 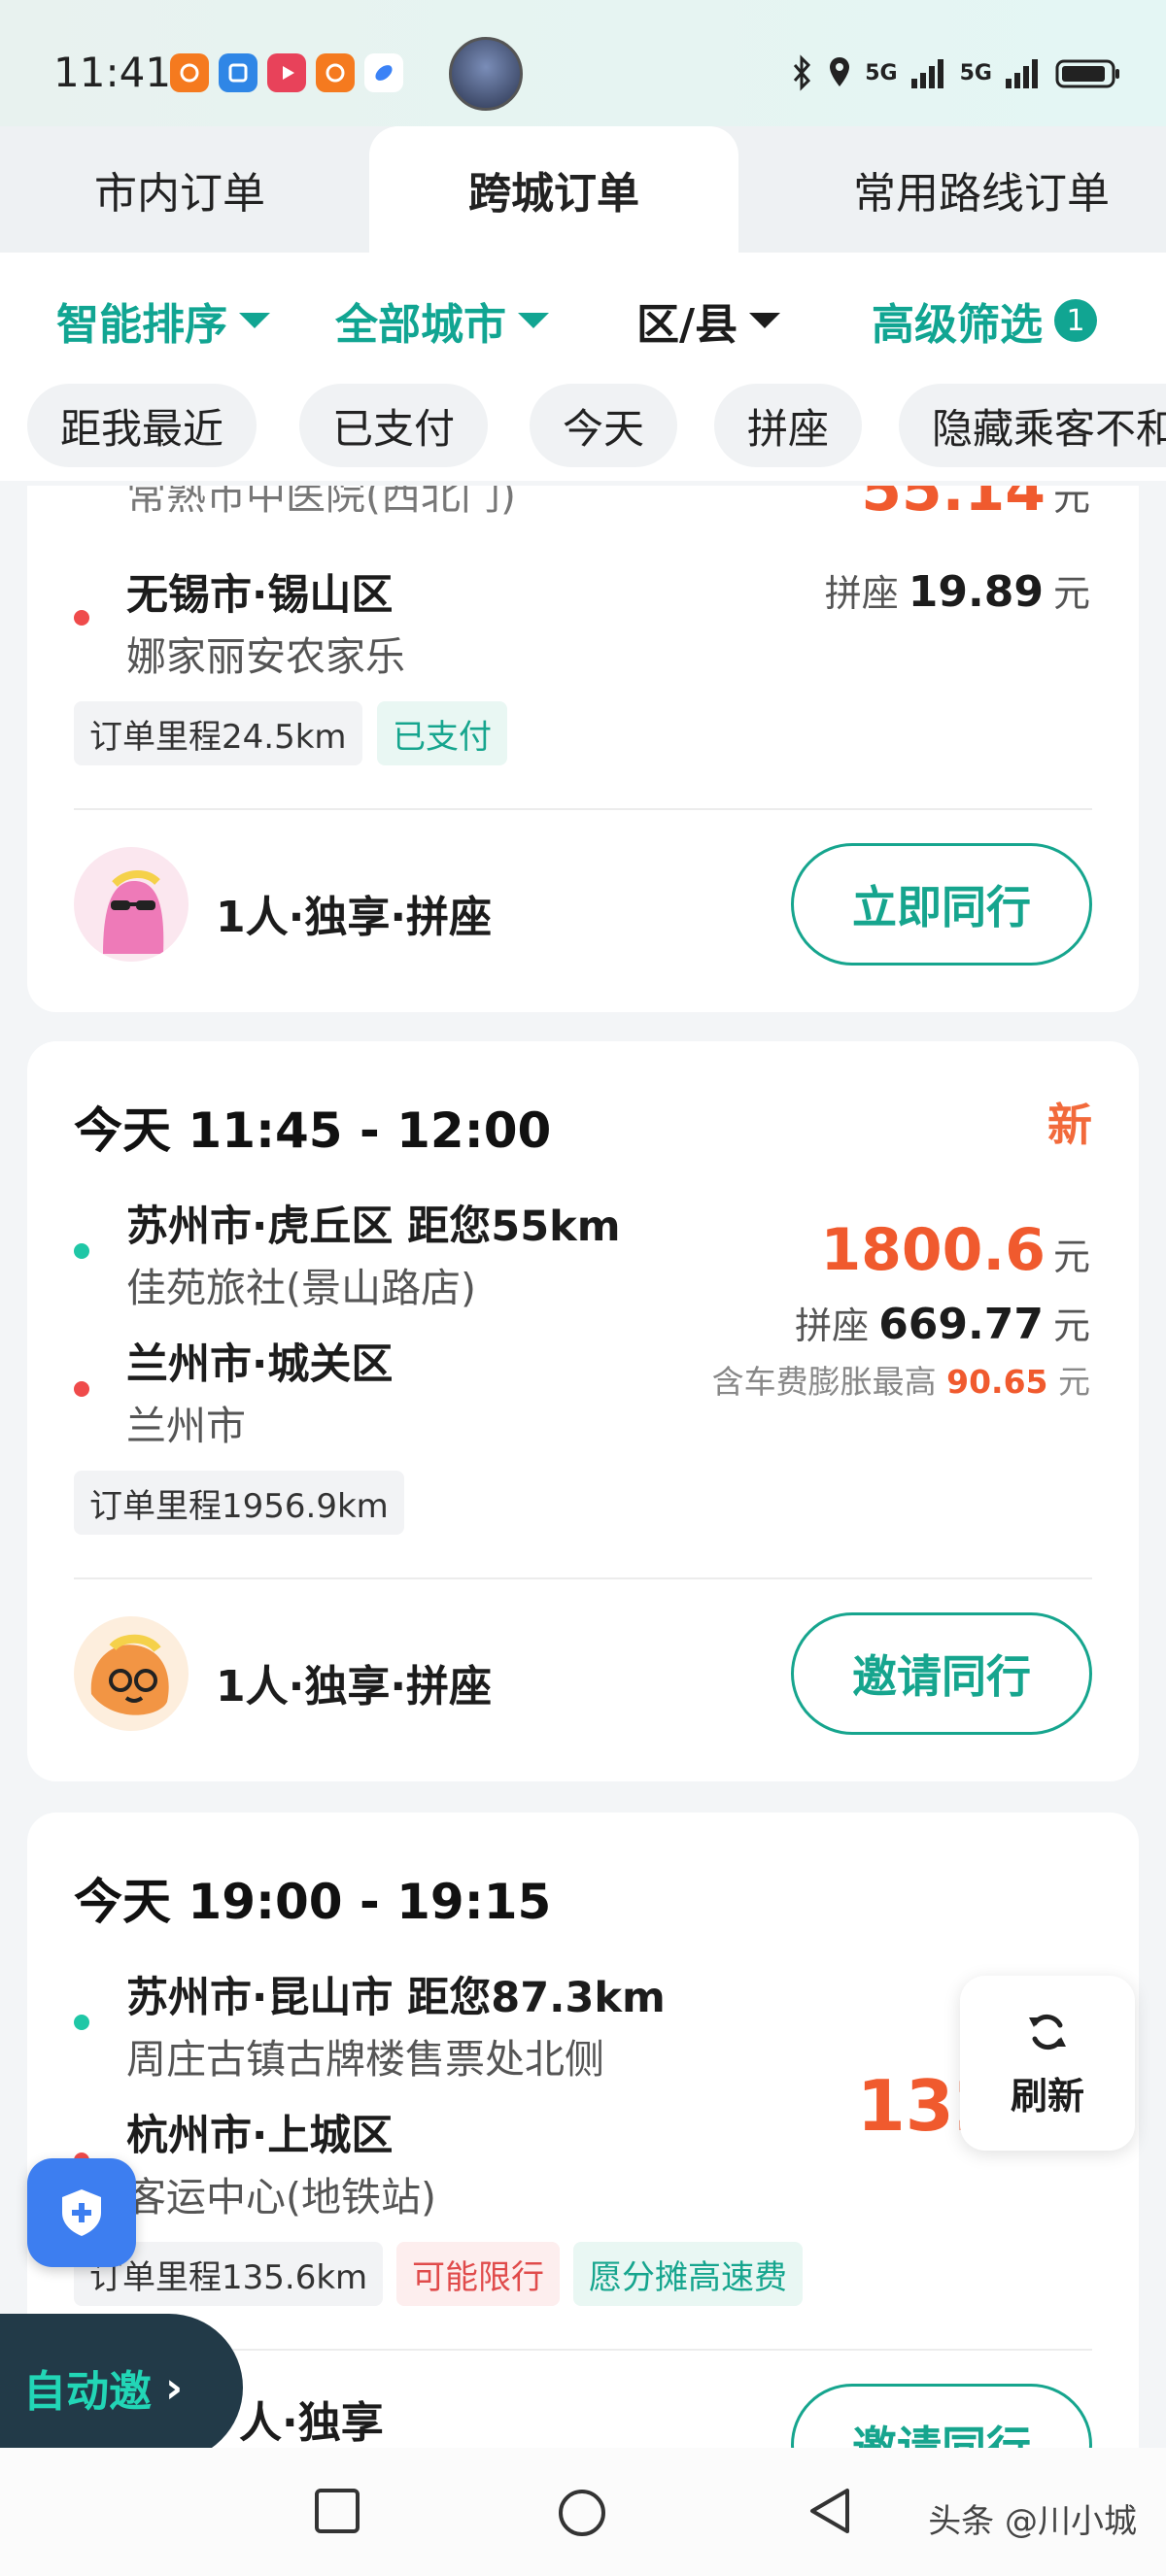 What do you see at coordinates (420, 325) in the screenshot?
I see `city-label: 全部城市` at bounding box center [420, 325].